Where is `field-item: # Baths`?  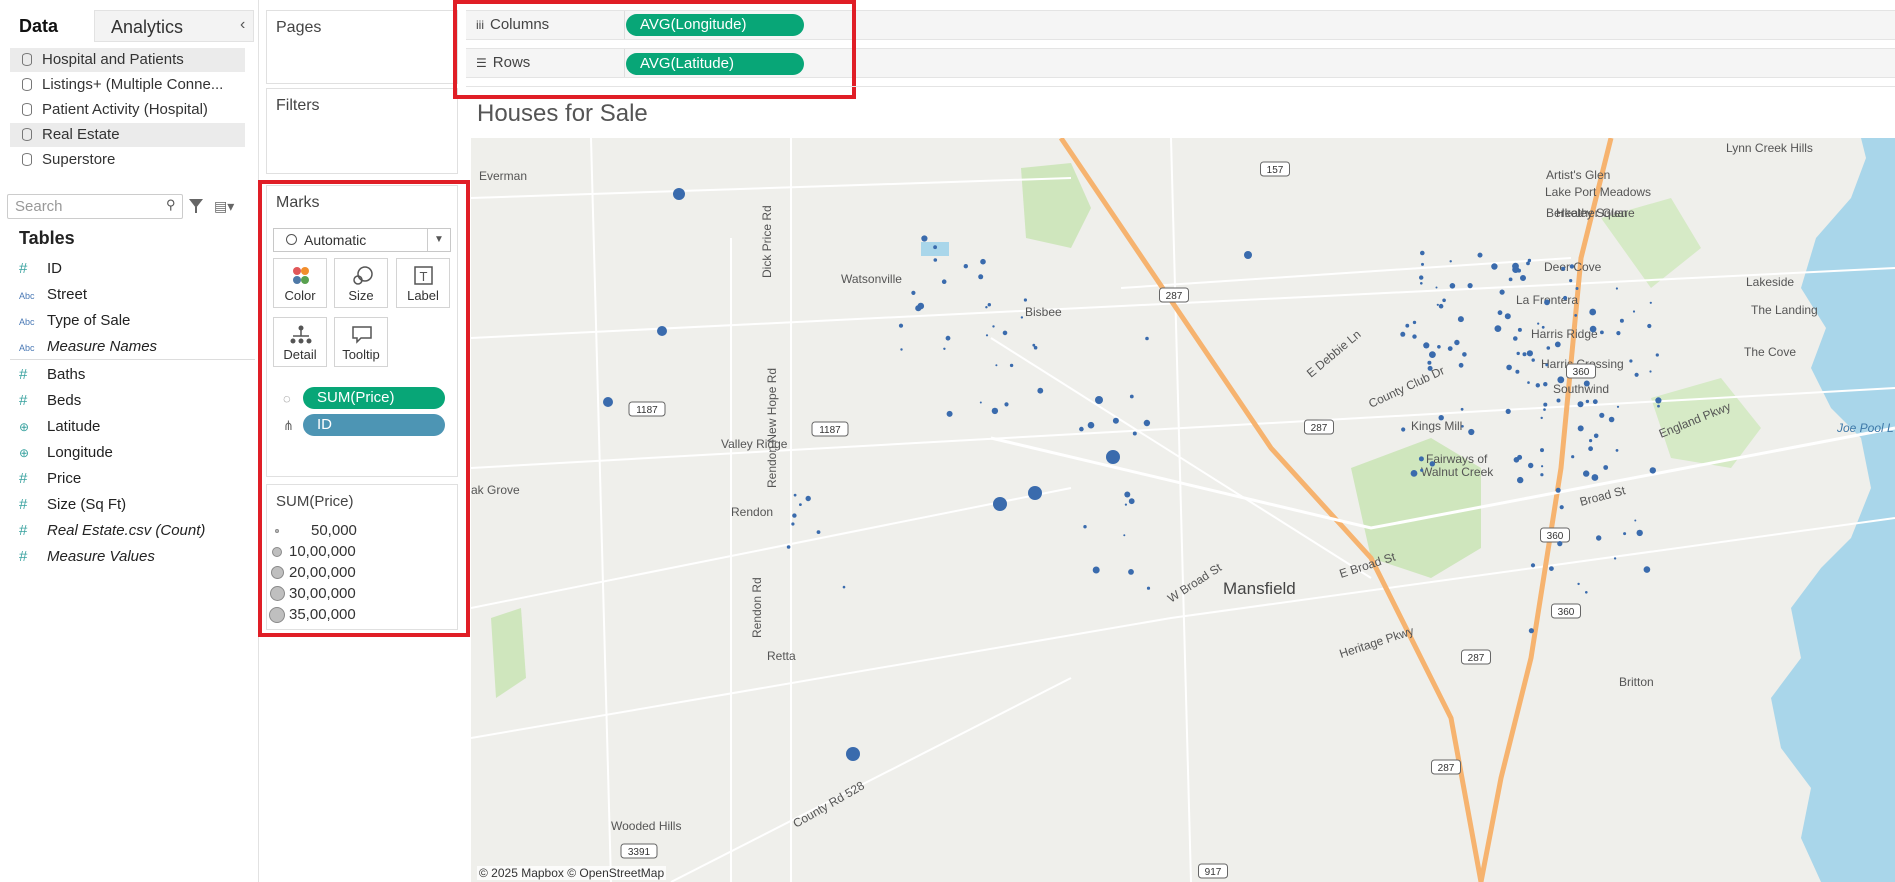 field-item: # Baths is located at coordinates (52, 375).